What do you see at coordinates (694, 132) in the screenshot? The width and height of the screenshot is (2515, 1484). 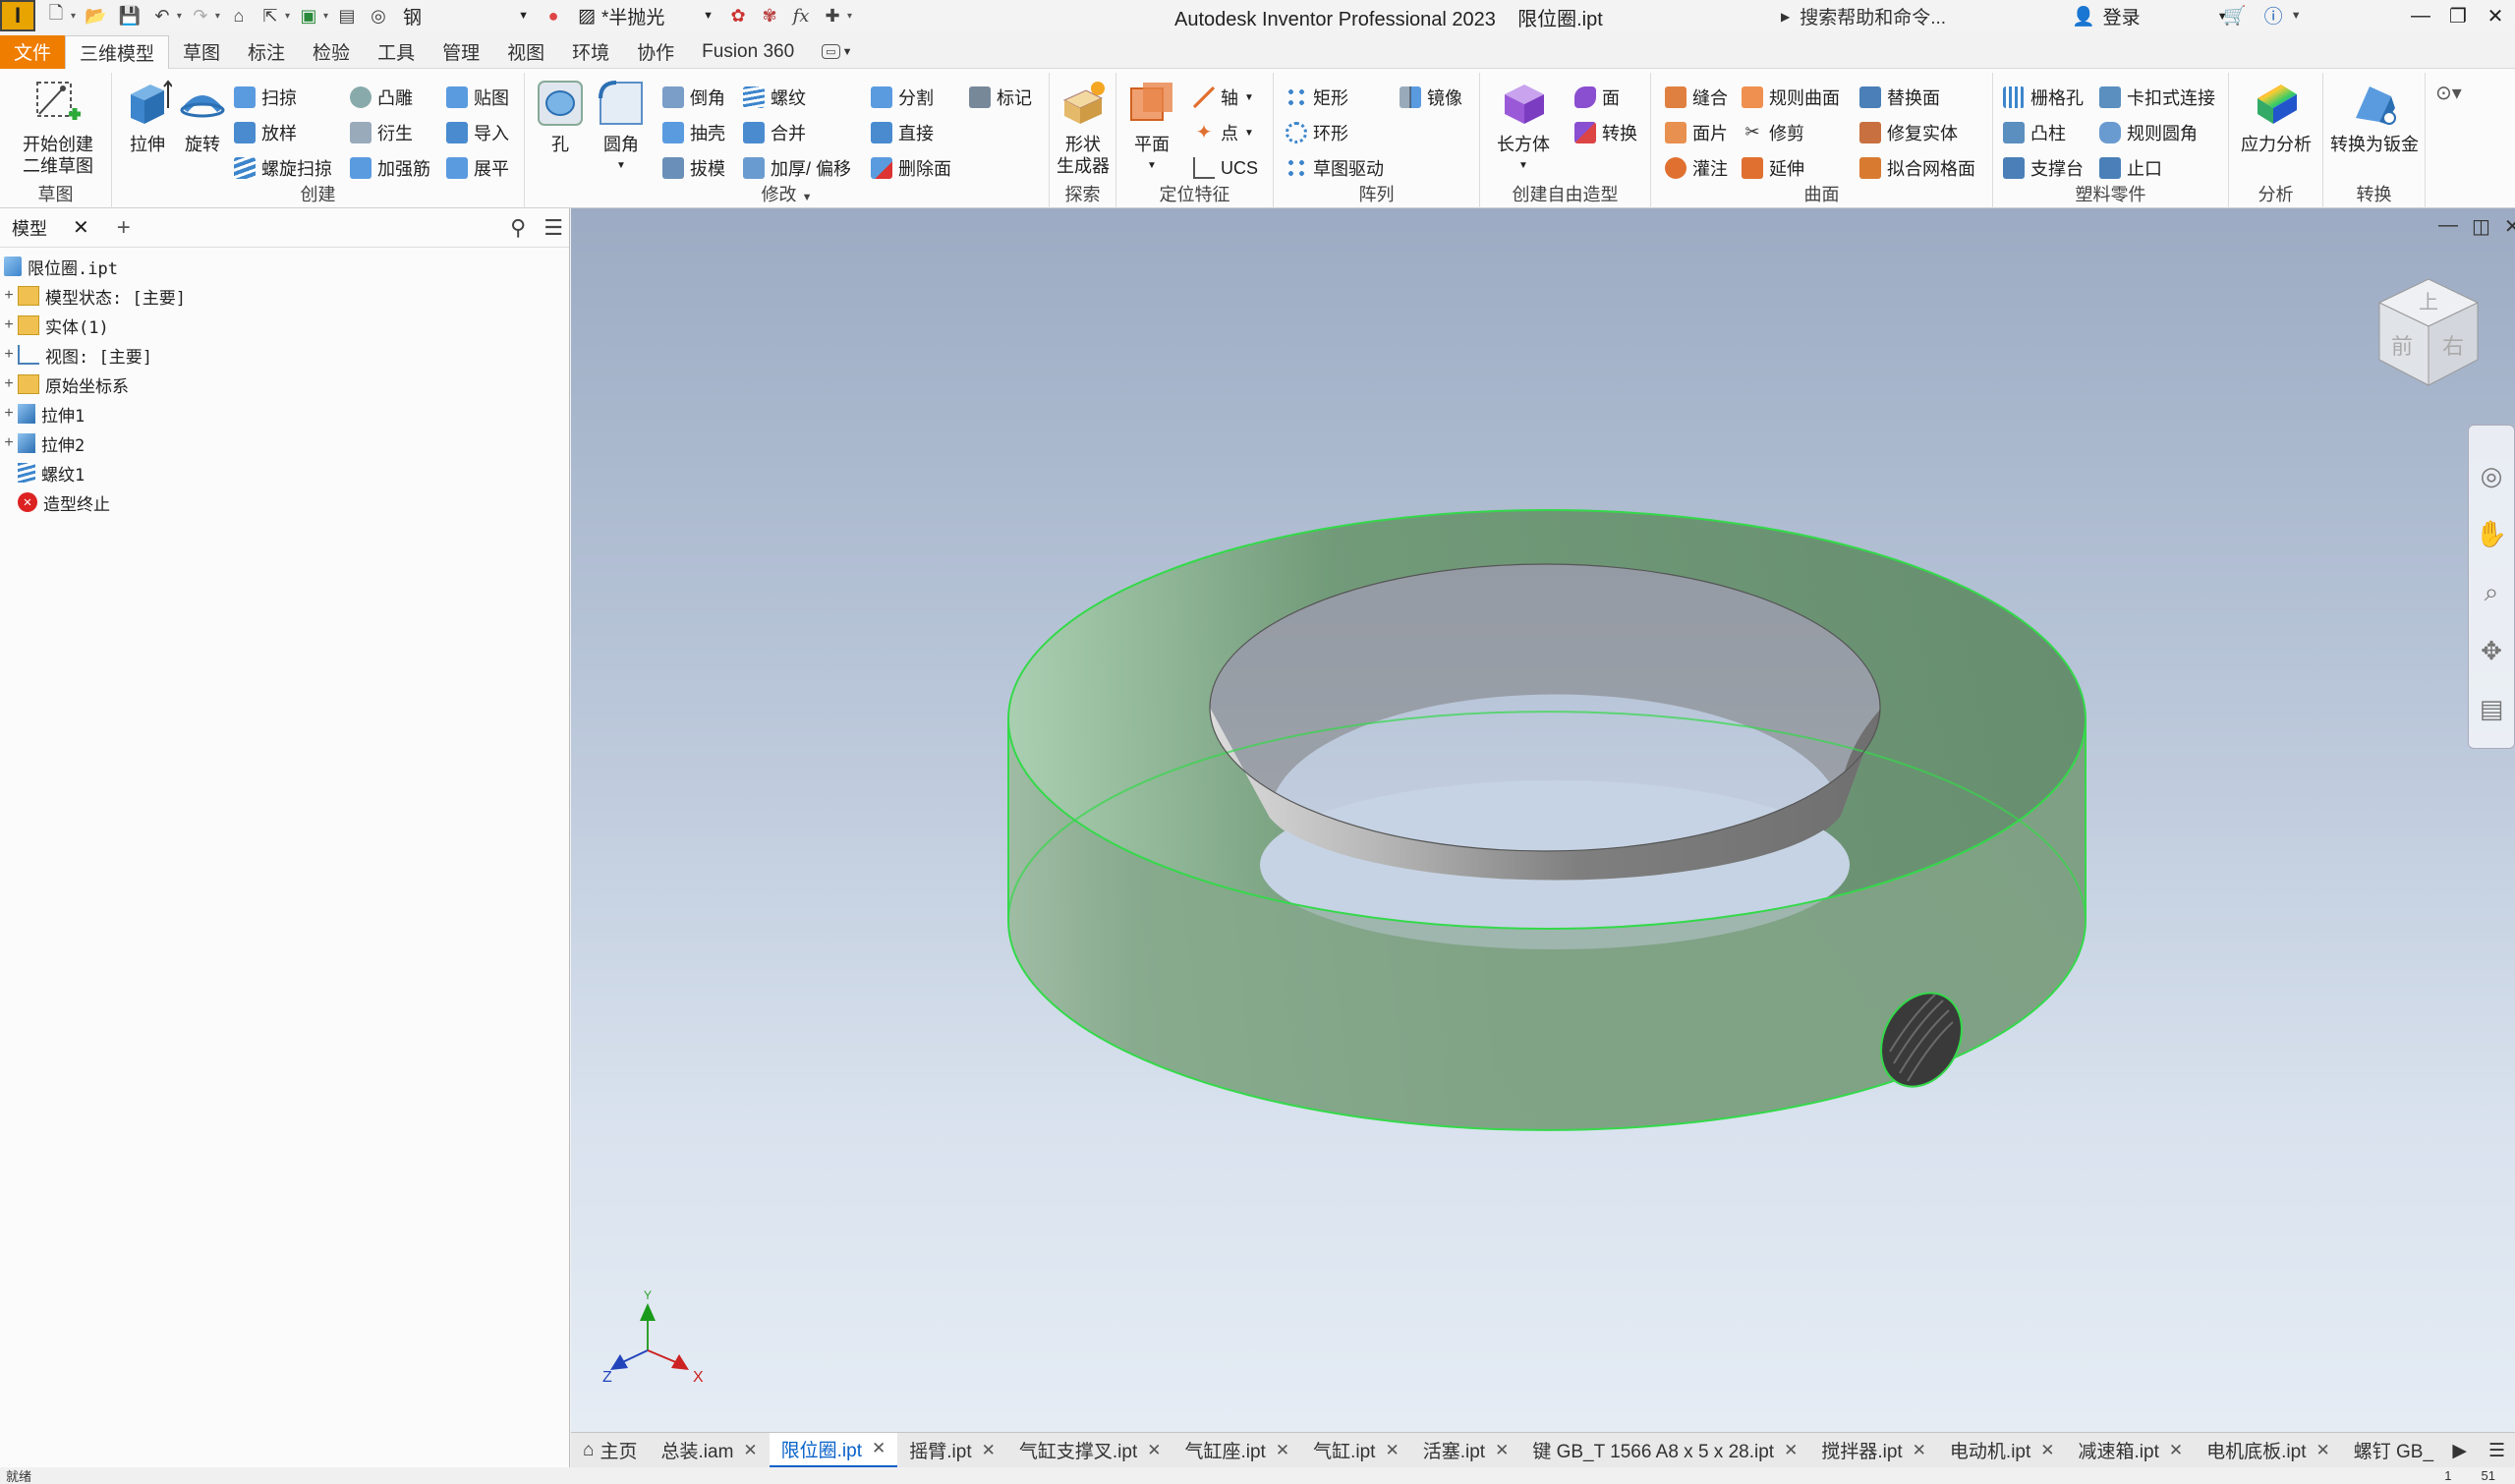 I see `shell-button: 抽壳` at bounding box center [694, 132].